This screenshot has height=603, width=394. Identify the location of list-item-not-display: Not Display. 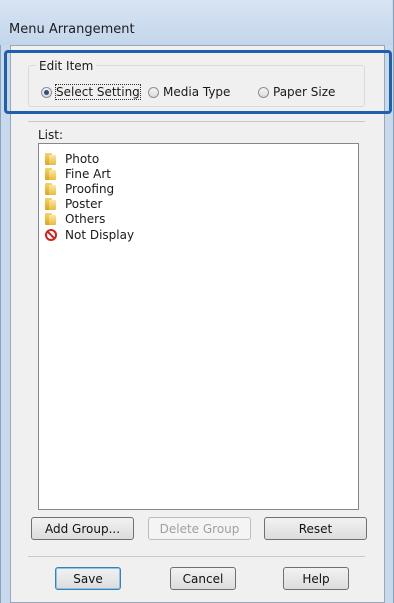
(89, 235).